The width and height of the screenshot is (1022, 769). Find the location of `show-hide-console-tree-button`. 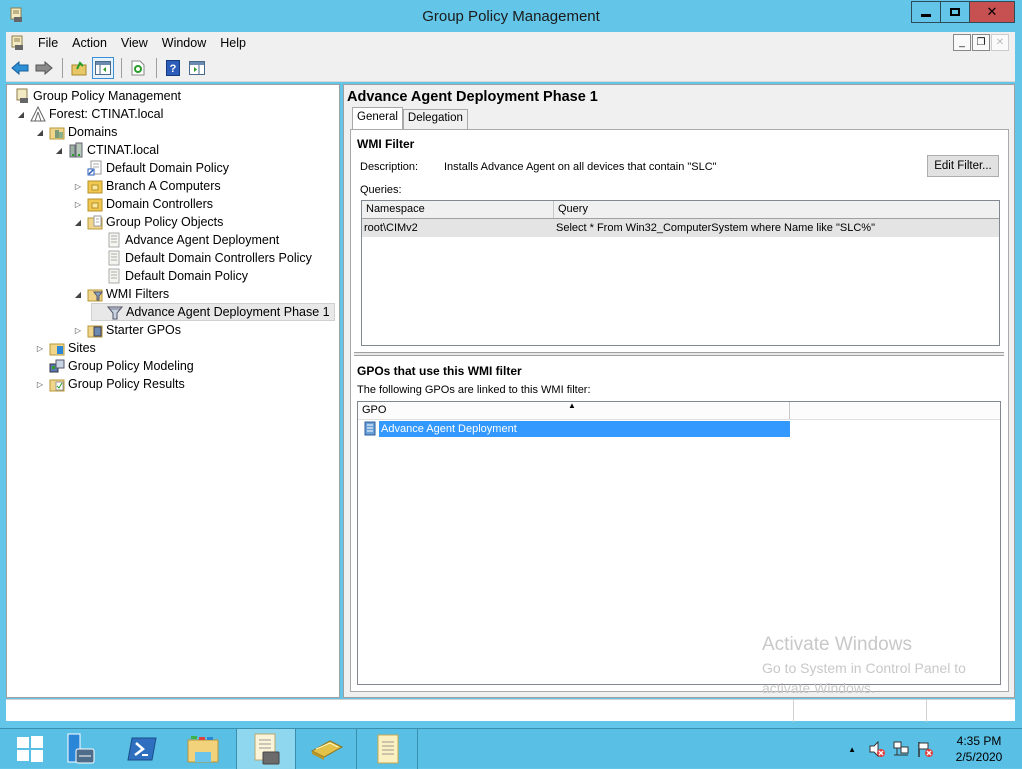

show-hide-console-tree-button is located at coordinates (103, 67).